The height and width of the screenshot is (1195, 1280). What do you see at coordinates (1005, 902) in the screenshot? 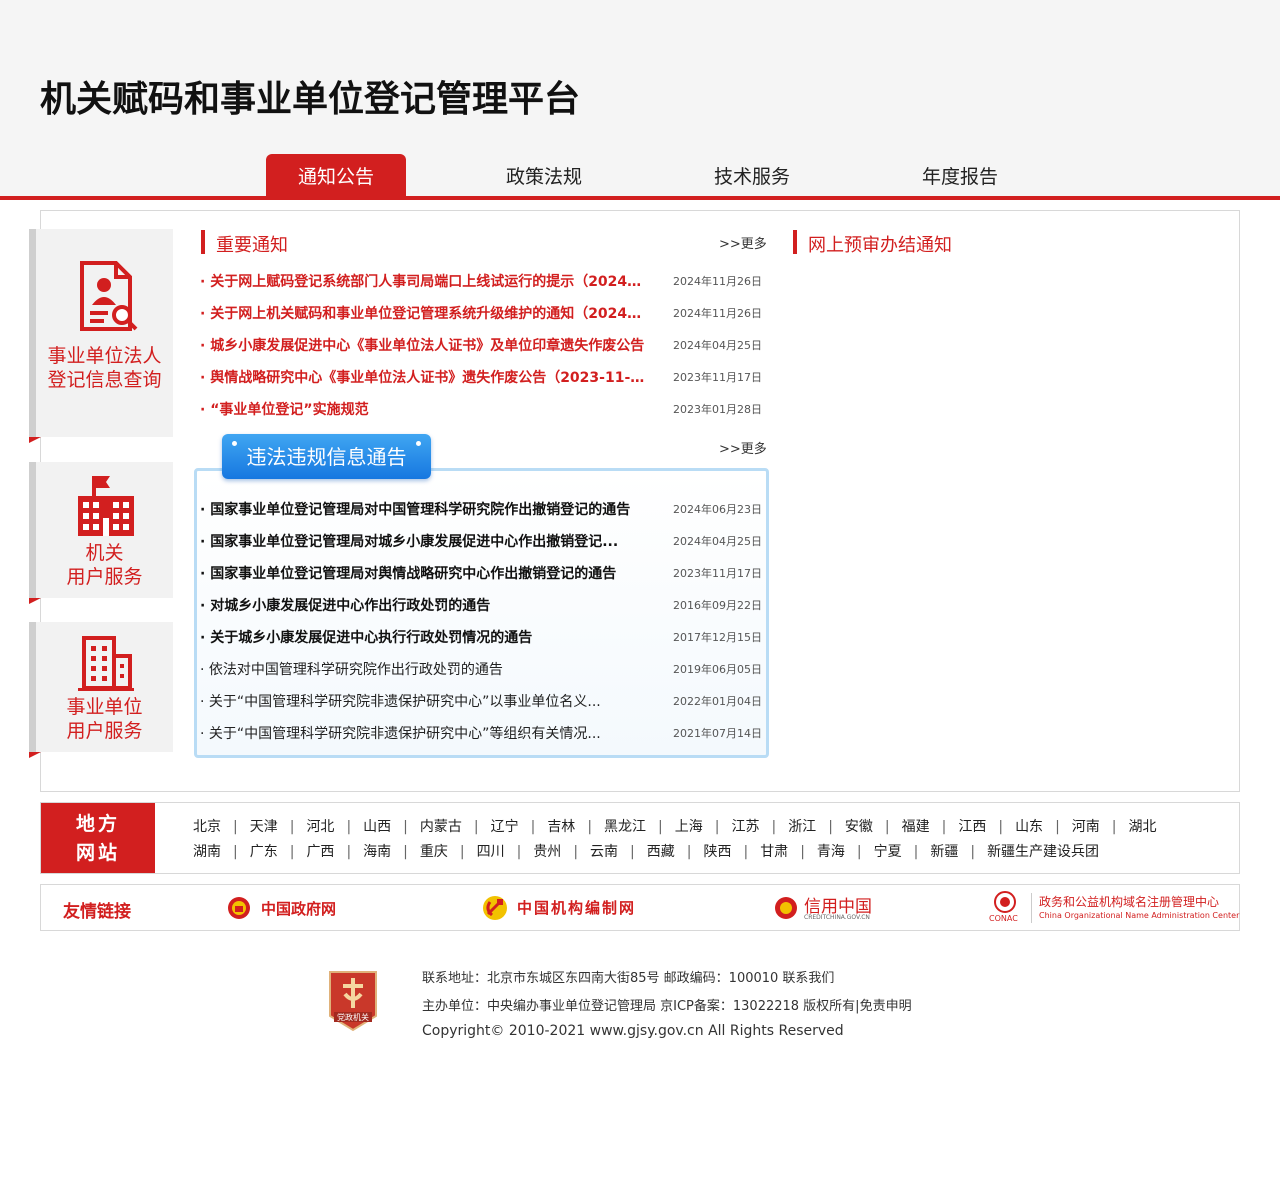
I see `conac-logo-icon` at bounding box center [1005, 902].